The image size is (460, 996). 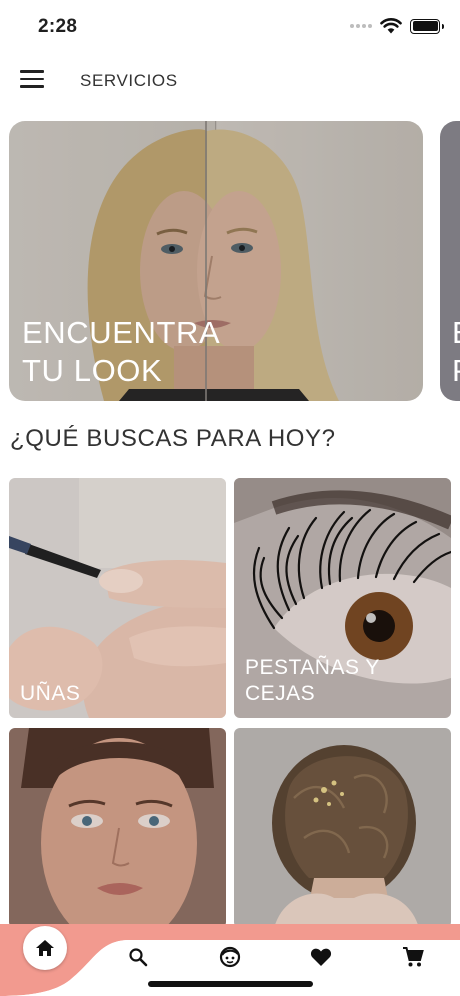 What do you see at coordinates (129, 80) in the screenshot?
I see `page-title: SERVICIOS` at bounding box center [129, 80].